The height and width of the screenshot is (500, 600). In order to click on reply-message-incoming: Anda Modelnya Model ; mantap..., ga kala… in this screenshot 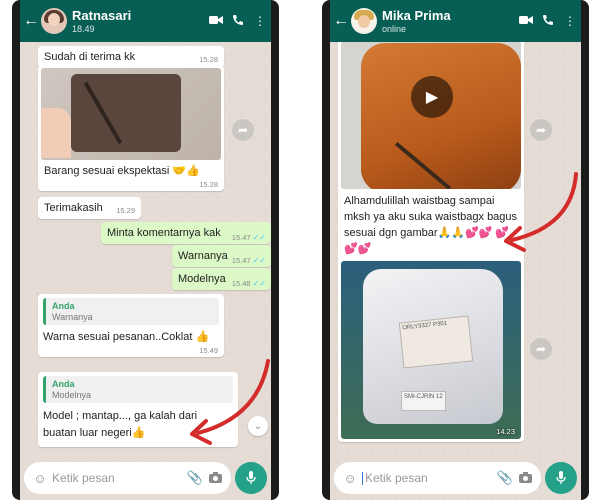, I will do `click(138, 409)`.